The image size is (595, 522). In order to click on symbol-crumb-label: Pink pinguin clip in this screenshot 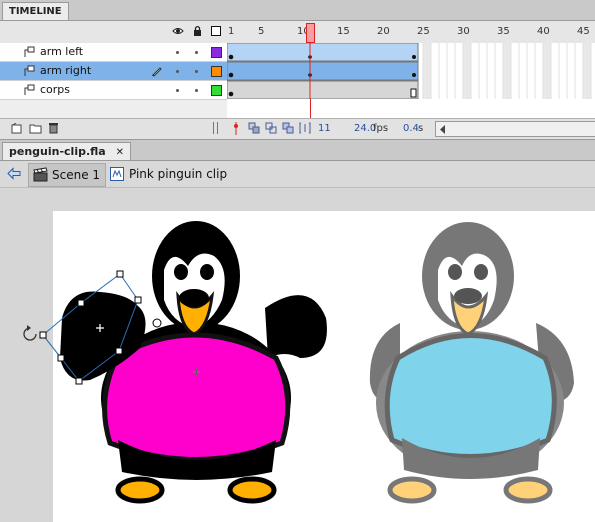, I will do `click(178, 174)`.